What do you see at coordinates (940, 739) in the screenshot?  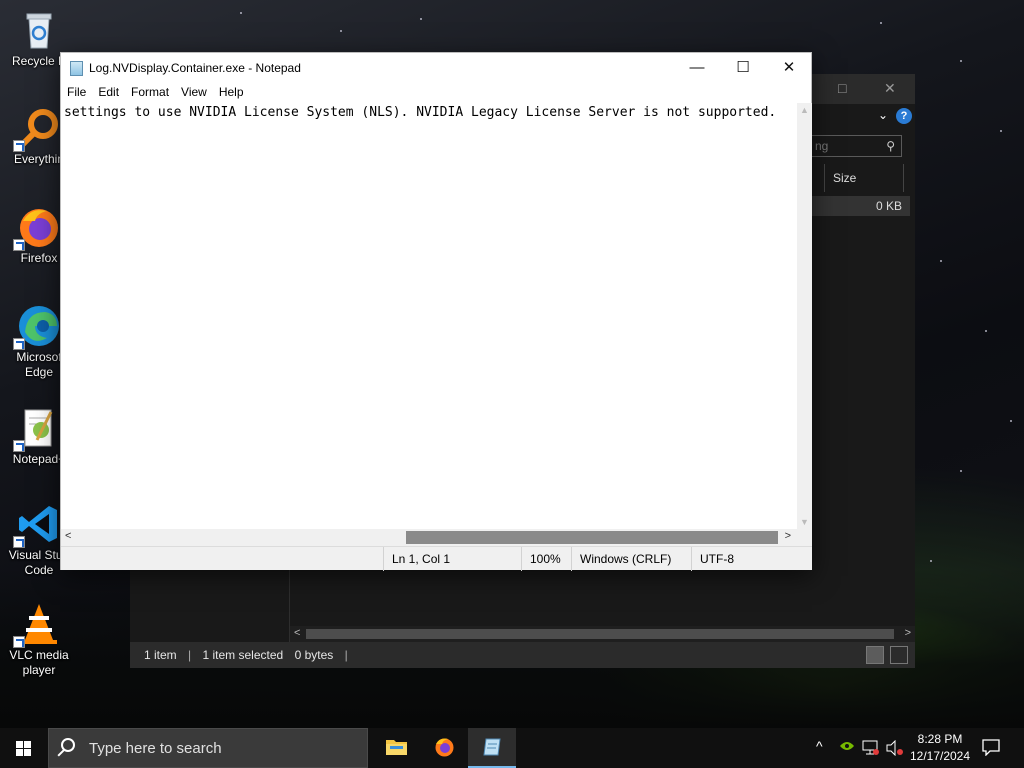 I see `clock-time: 8:28 PM` at bounding box center [940, 739].